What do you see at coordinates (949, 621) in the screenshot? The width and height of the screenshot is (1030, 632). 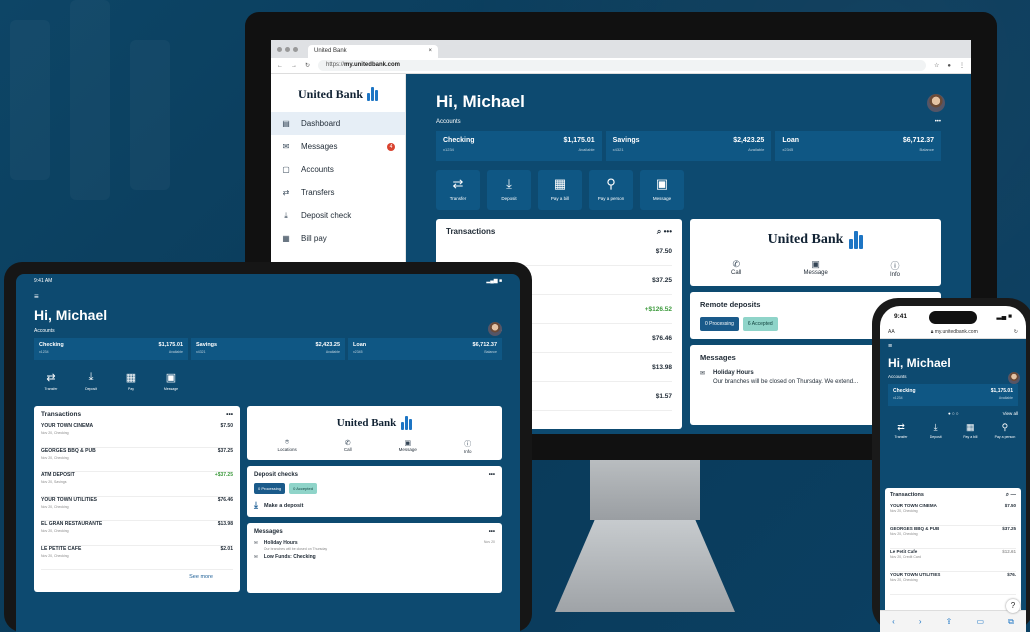 I see `share-icon: ⇪` at bounding box center [949, 621].